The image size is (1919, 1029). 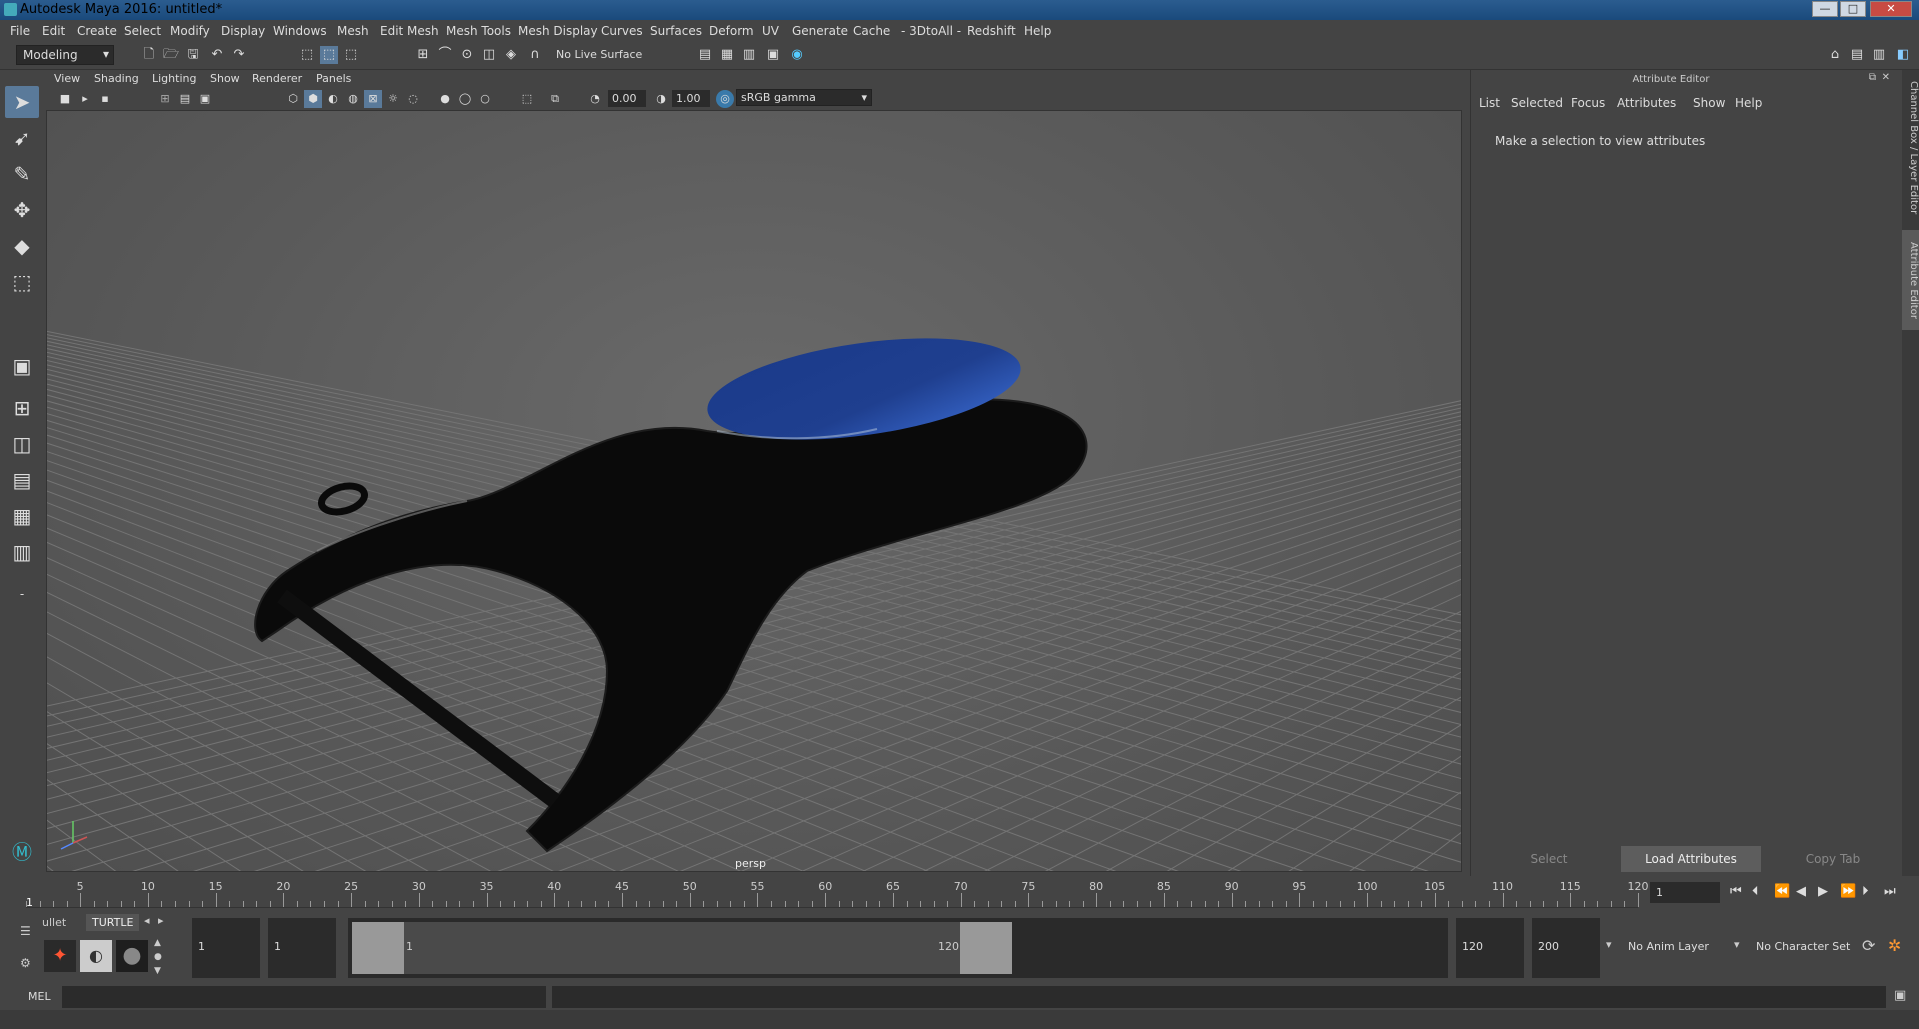 I want to click on shelf-scroll-right-icon: ▸, so click(x=161, y=920).